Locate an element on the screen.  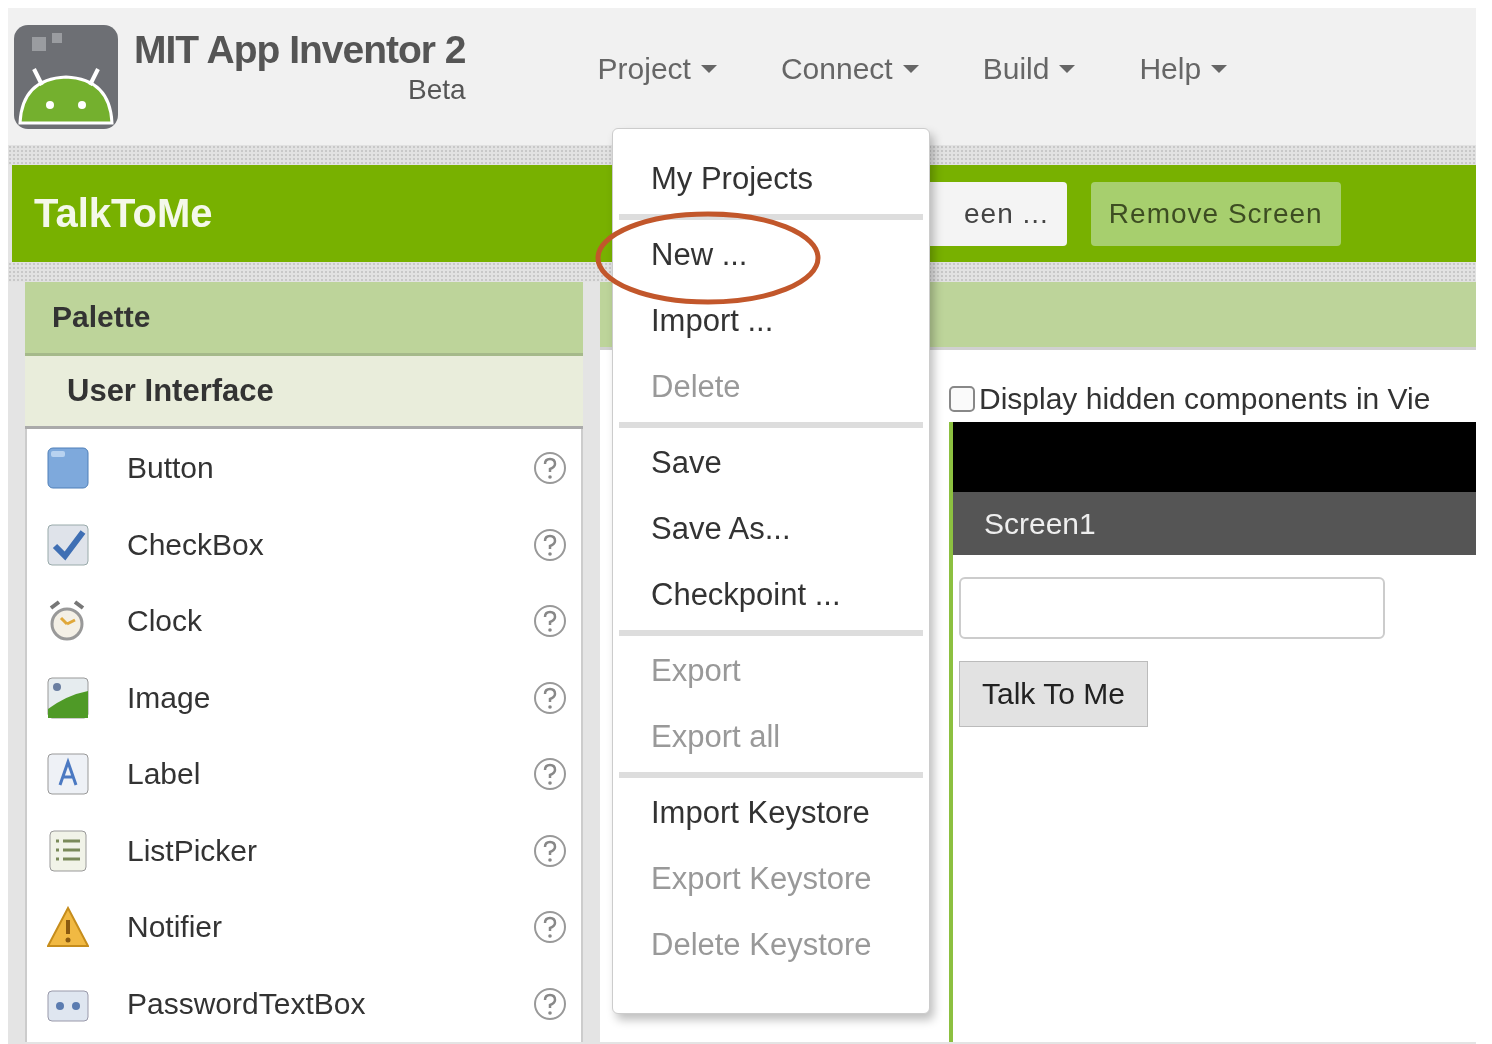
talk-button: Talk To Me is located at coordinates (1053, 694).